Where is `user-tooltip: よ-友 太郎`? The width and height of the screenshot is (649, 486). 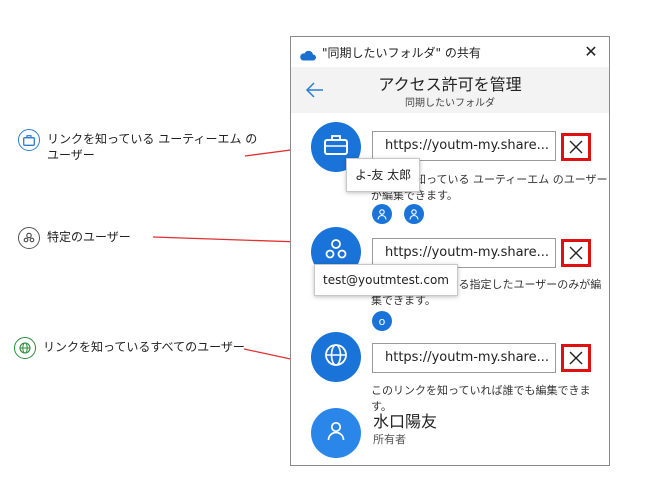 user-tooltip: よ-友 太郎 is located at coordinates (383, 175).